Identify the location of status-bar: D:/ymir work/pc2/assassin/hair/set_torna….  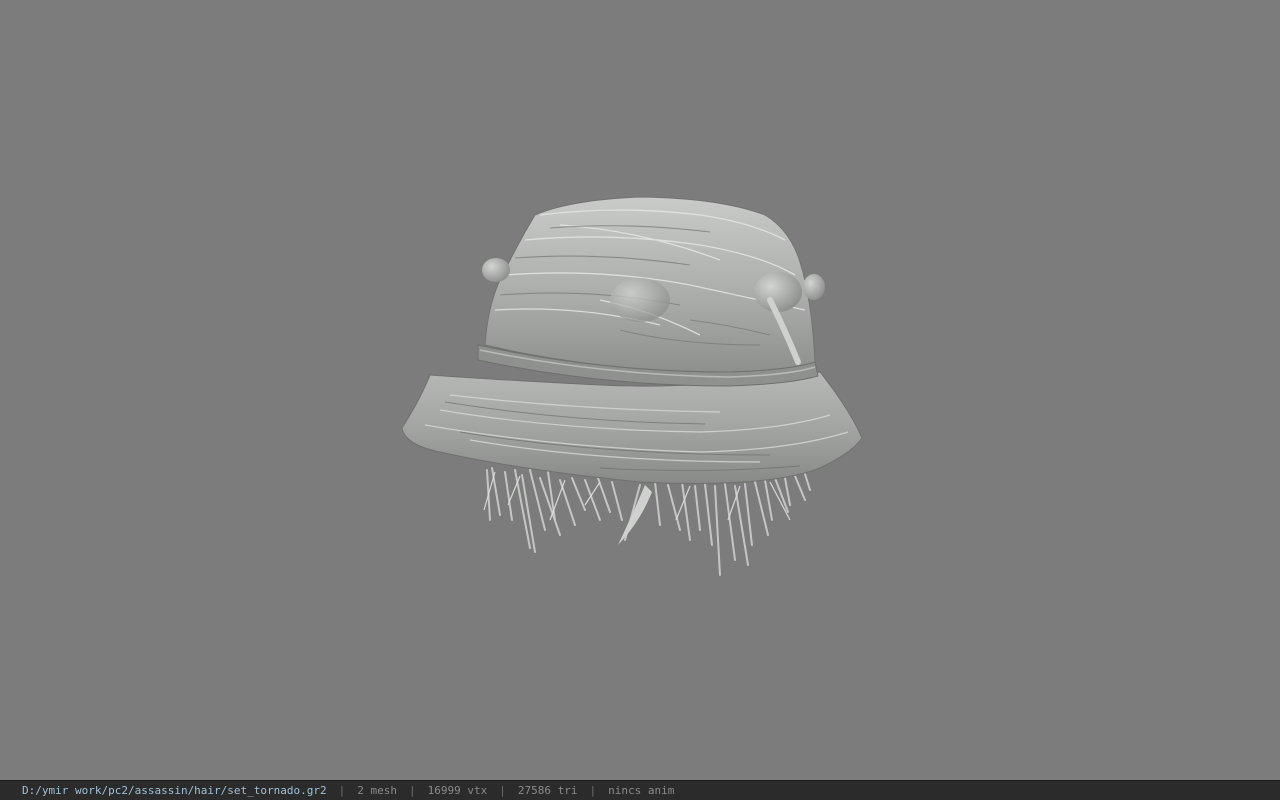
(640, 790).